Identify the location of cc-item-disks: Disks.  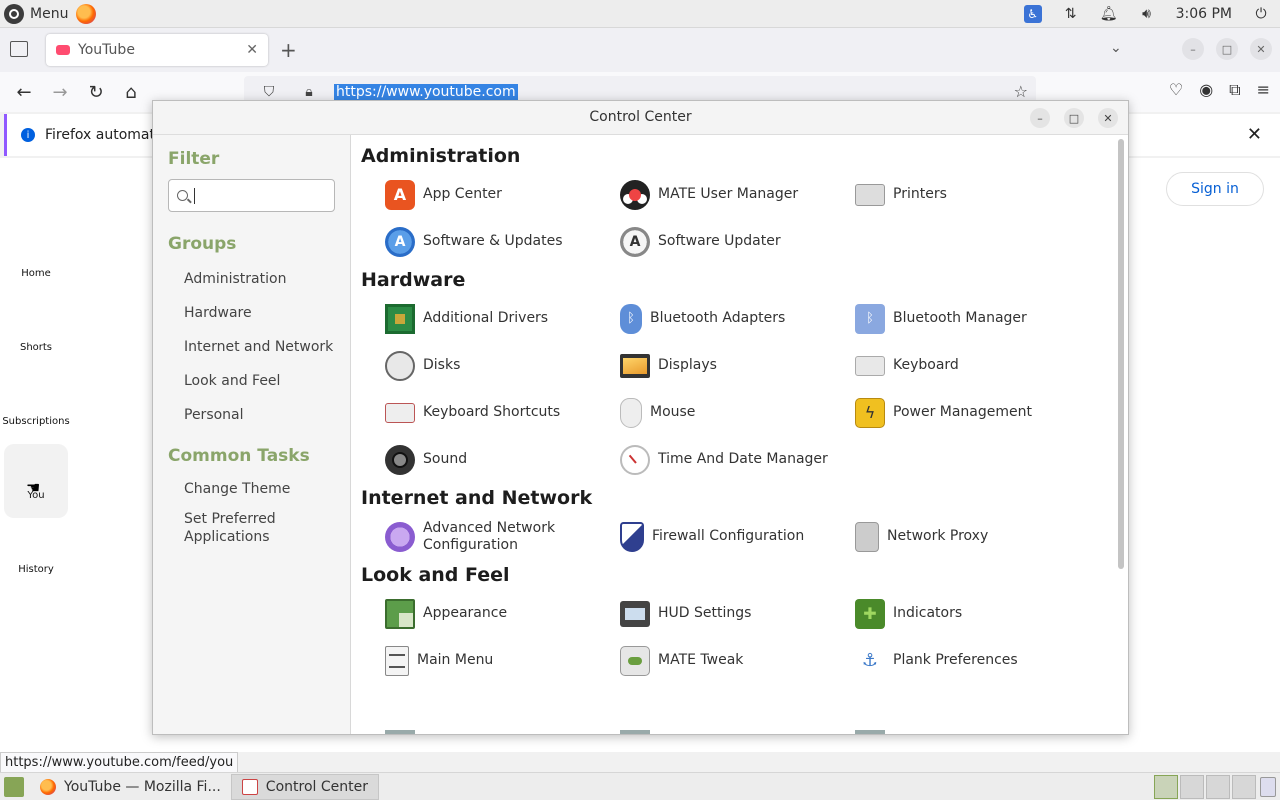
(502, 365).